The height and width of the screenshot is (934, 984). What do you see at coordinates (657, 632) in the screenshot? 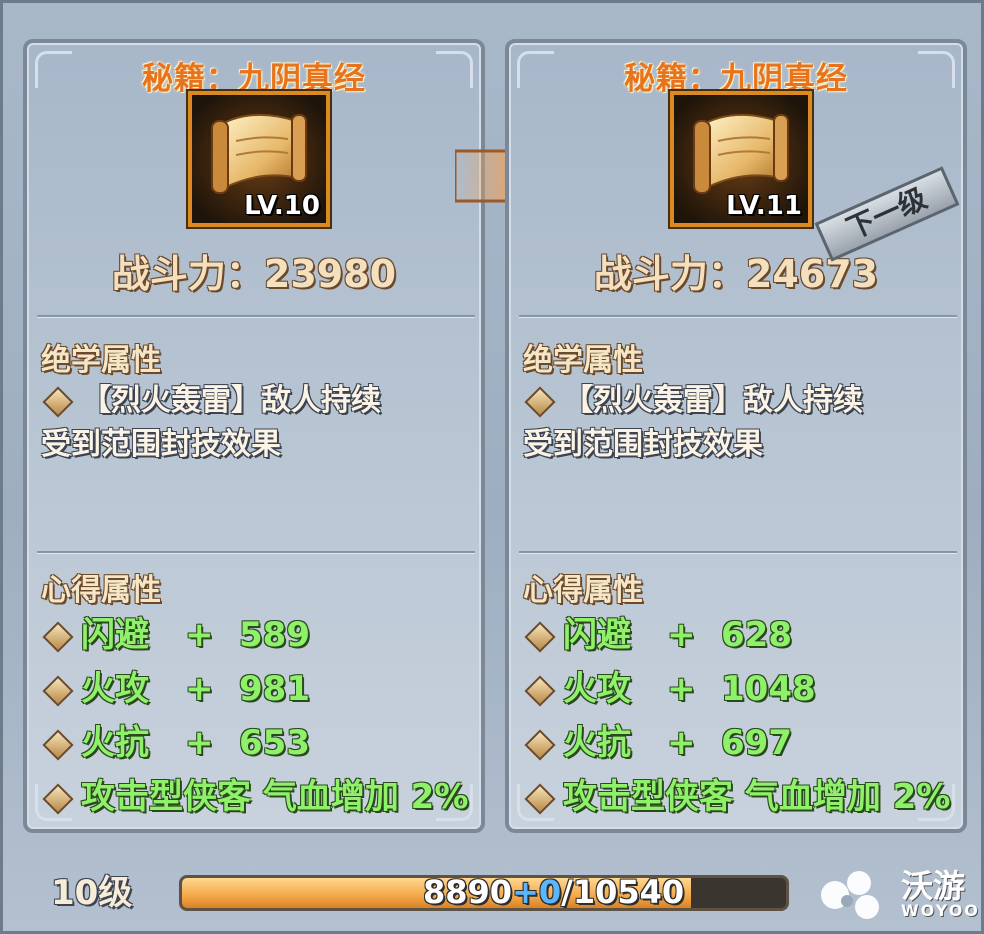
I see `stat-row-dodge: 闪避 +628` at bounding box center [657, 632].